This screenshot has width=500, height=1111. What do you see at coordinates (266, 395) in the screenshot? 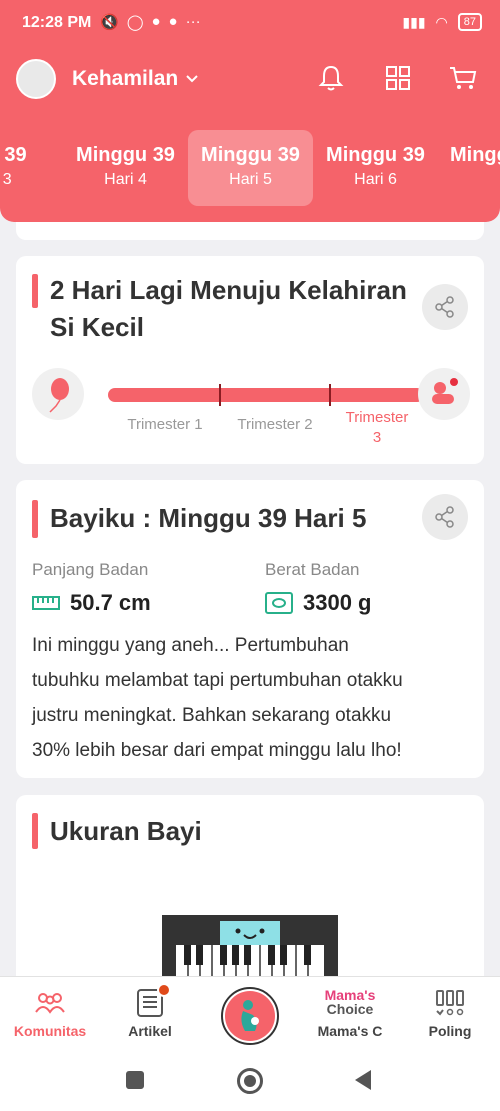
I see `progress-bar` at bounding box center [266, 395].